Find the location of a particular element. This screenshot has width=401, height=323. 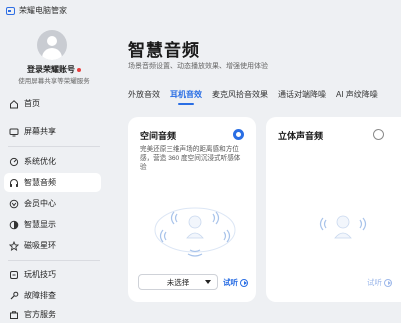

login-link: 登录荣耀账号 is located at coordinates (54, 69).